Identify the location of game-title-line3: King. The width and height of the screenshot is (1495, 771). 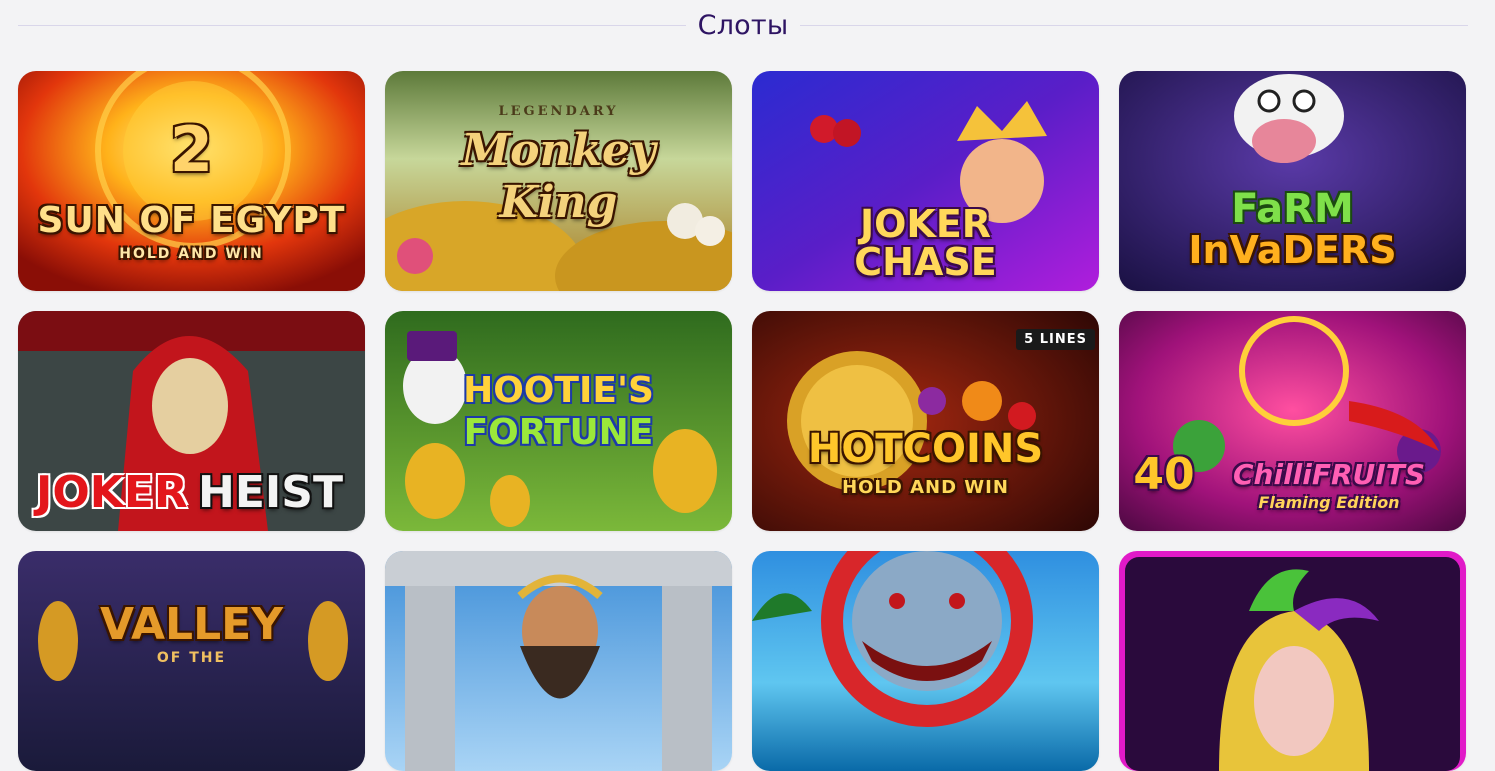
(558, 202).